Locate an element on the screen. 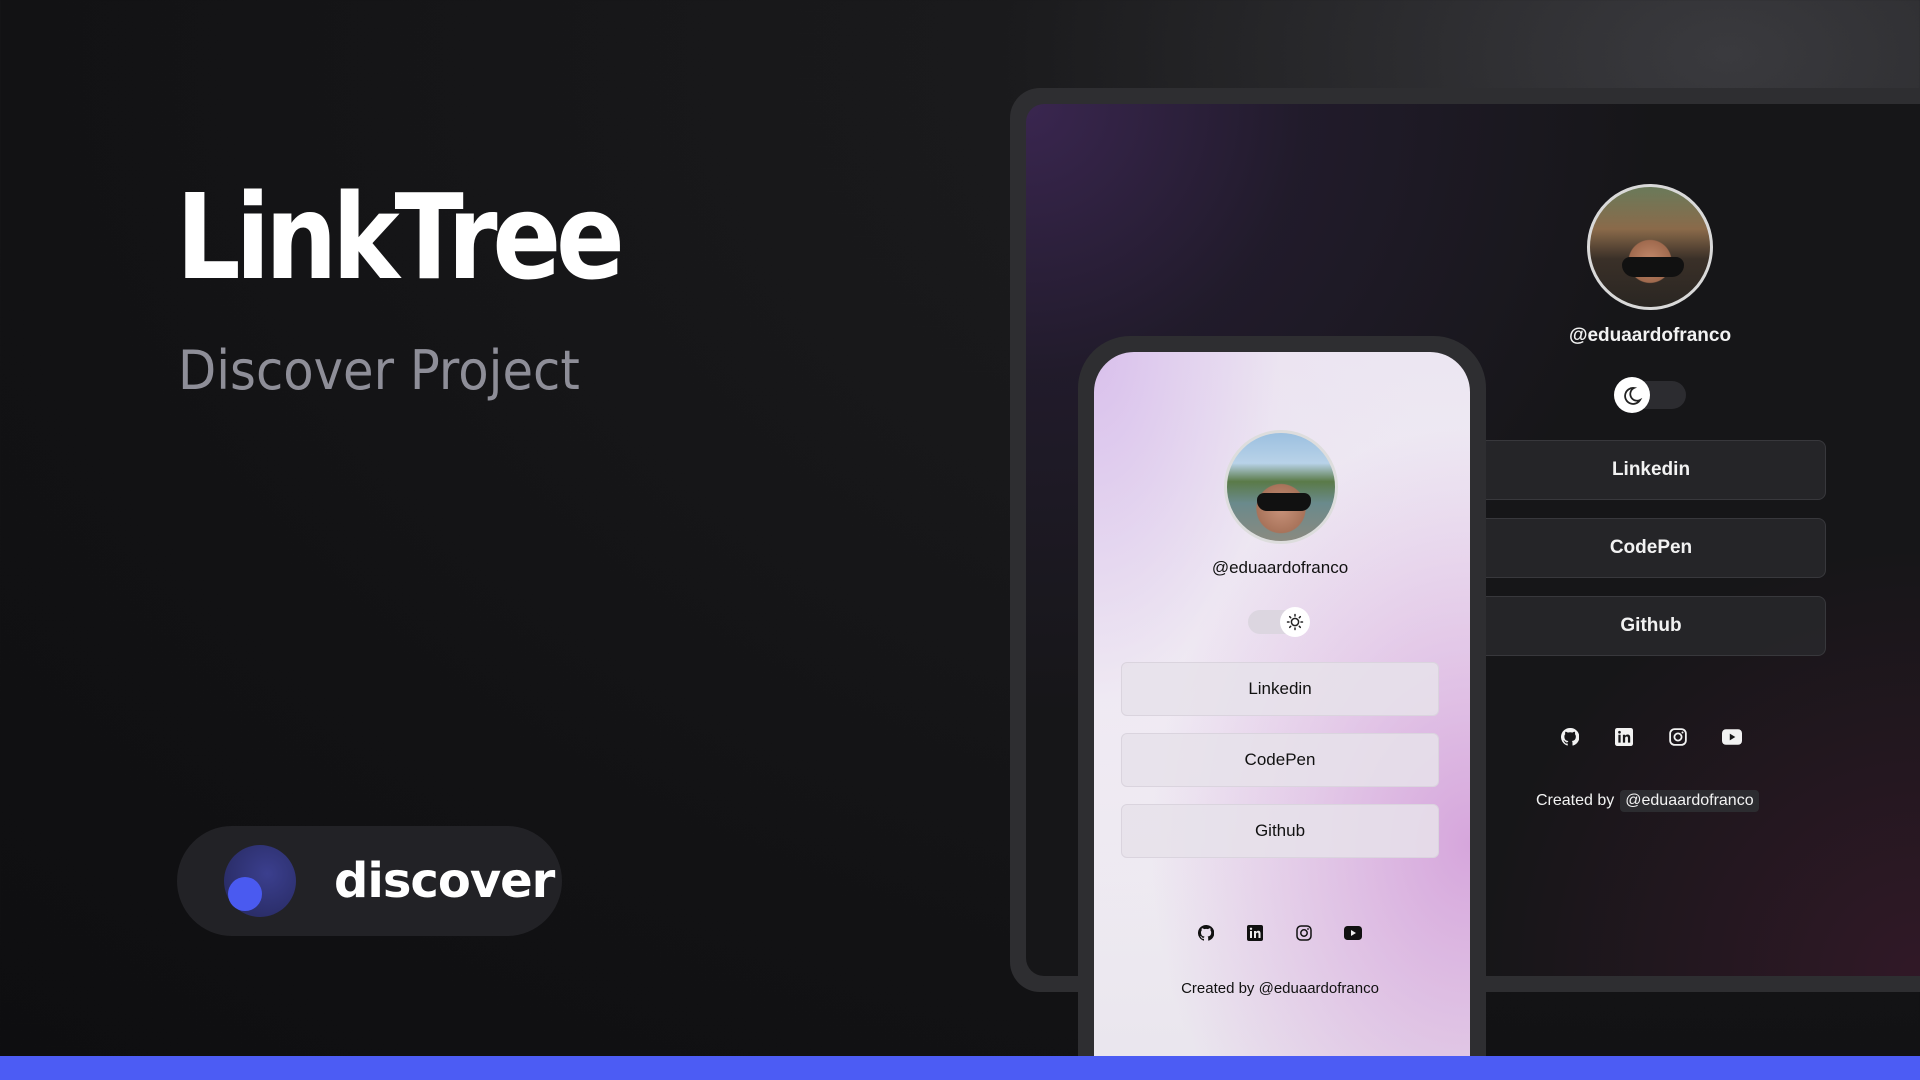 Image resolution: width=1920 pixels, height=1080 pixels. desktop-link-codepen: CodePen is located at coordinates (1651, 548).